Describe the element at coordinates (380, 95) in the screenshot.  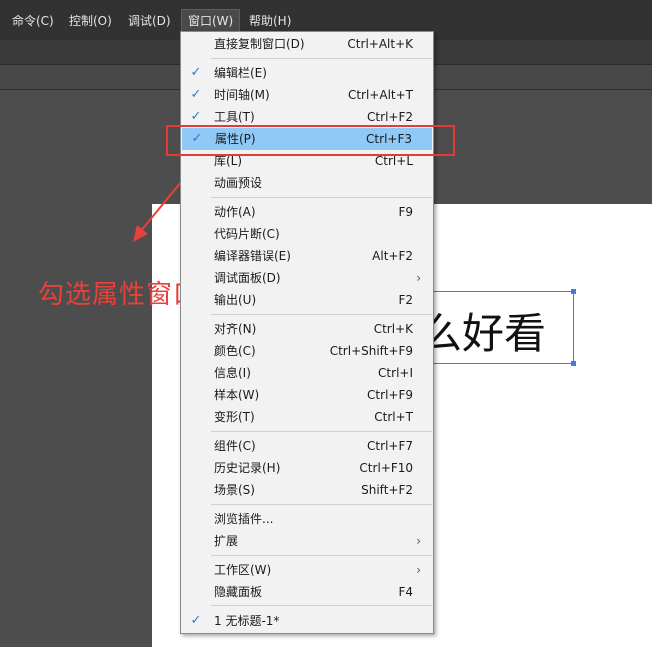
I see `menu-item-shortcut: Ctrl+Alt+T` at that location.